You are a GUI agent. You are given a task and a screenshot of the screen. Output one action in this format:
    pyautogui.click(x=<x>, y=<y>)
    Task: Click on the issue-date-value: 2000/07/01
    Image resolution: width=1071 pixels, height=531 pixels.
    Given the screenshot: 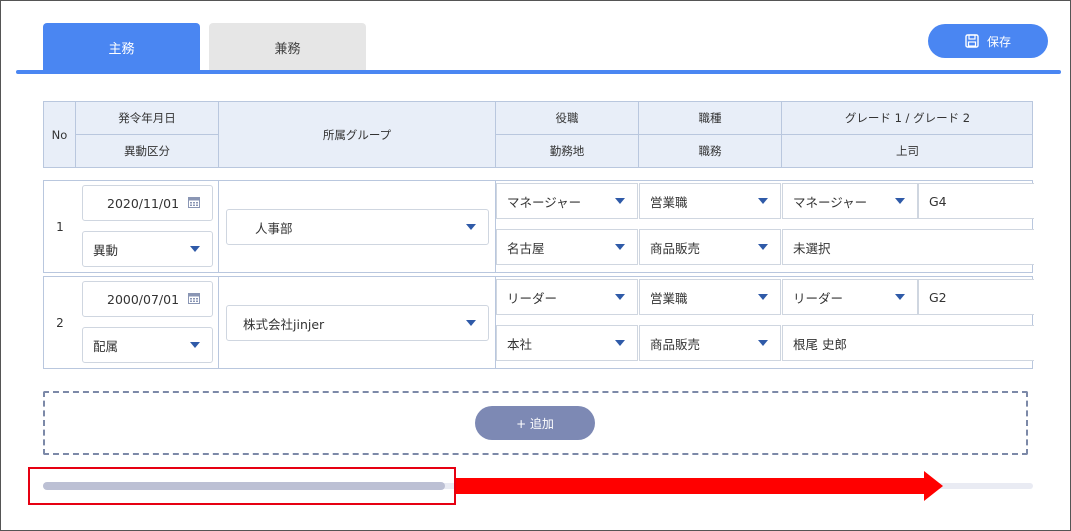 What is the action you would take?
    pyautogui.click(x=143, y=299)
    